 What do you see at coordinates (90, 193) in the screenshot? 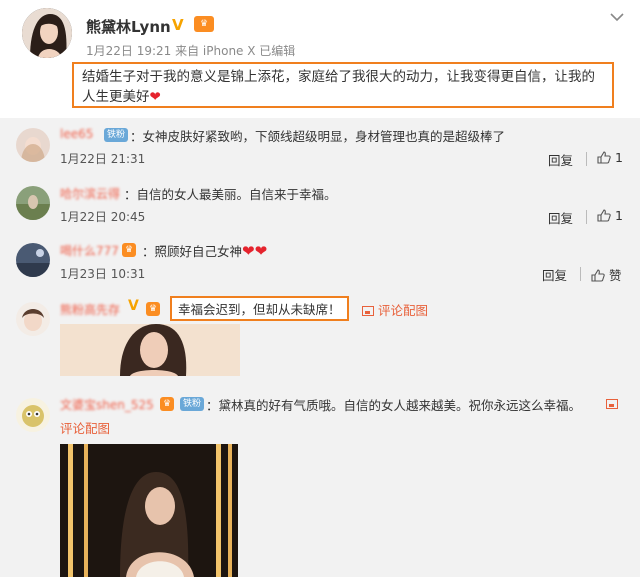
I see `commenter-name: 哈尔滨云得` at bounding box center [90, 193].